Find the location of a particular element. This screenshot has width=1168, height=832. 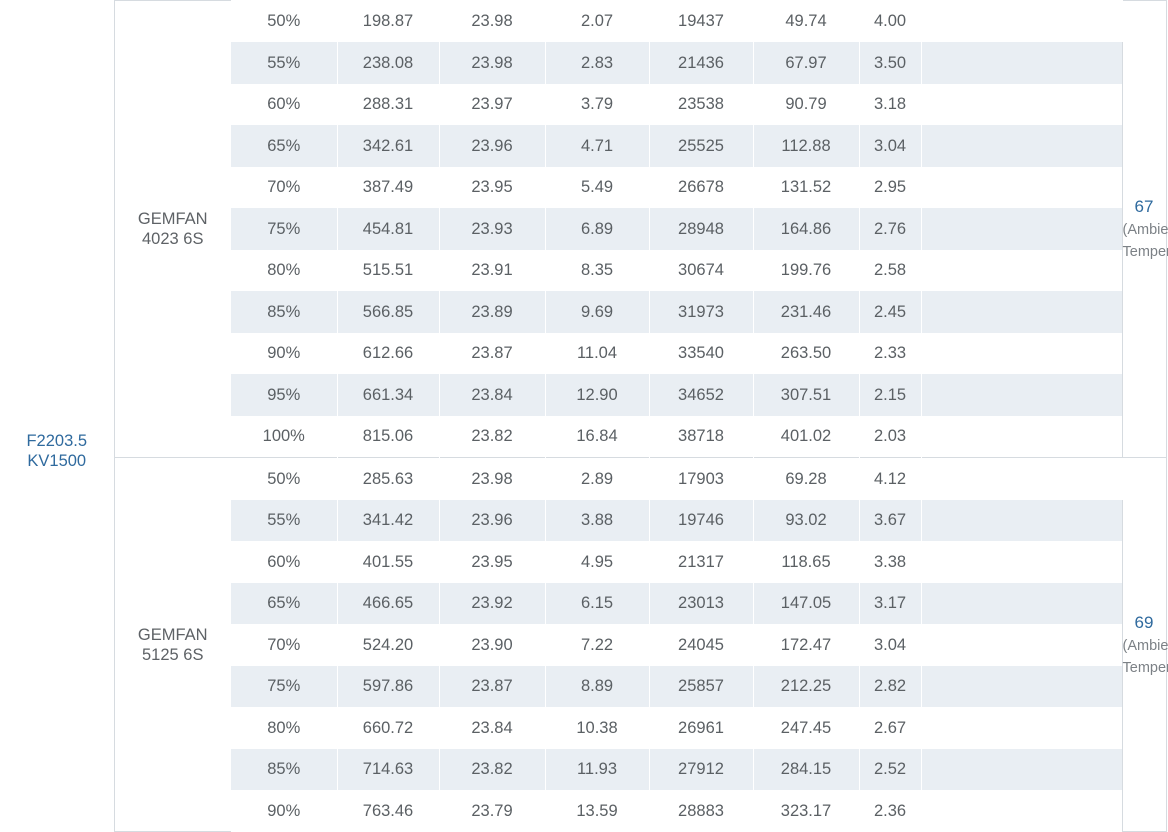

data-cell: 387.49 is located at coordinates (388, 187).